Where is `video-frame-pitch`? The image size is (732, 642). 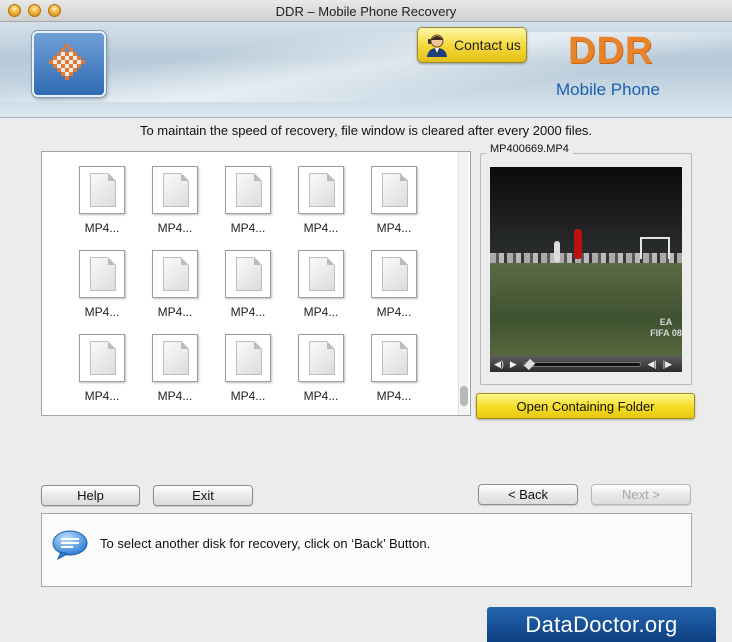 video-frame-pitch is located at coordinates (586, 309).